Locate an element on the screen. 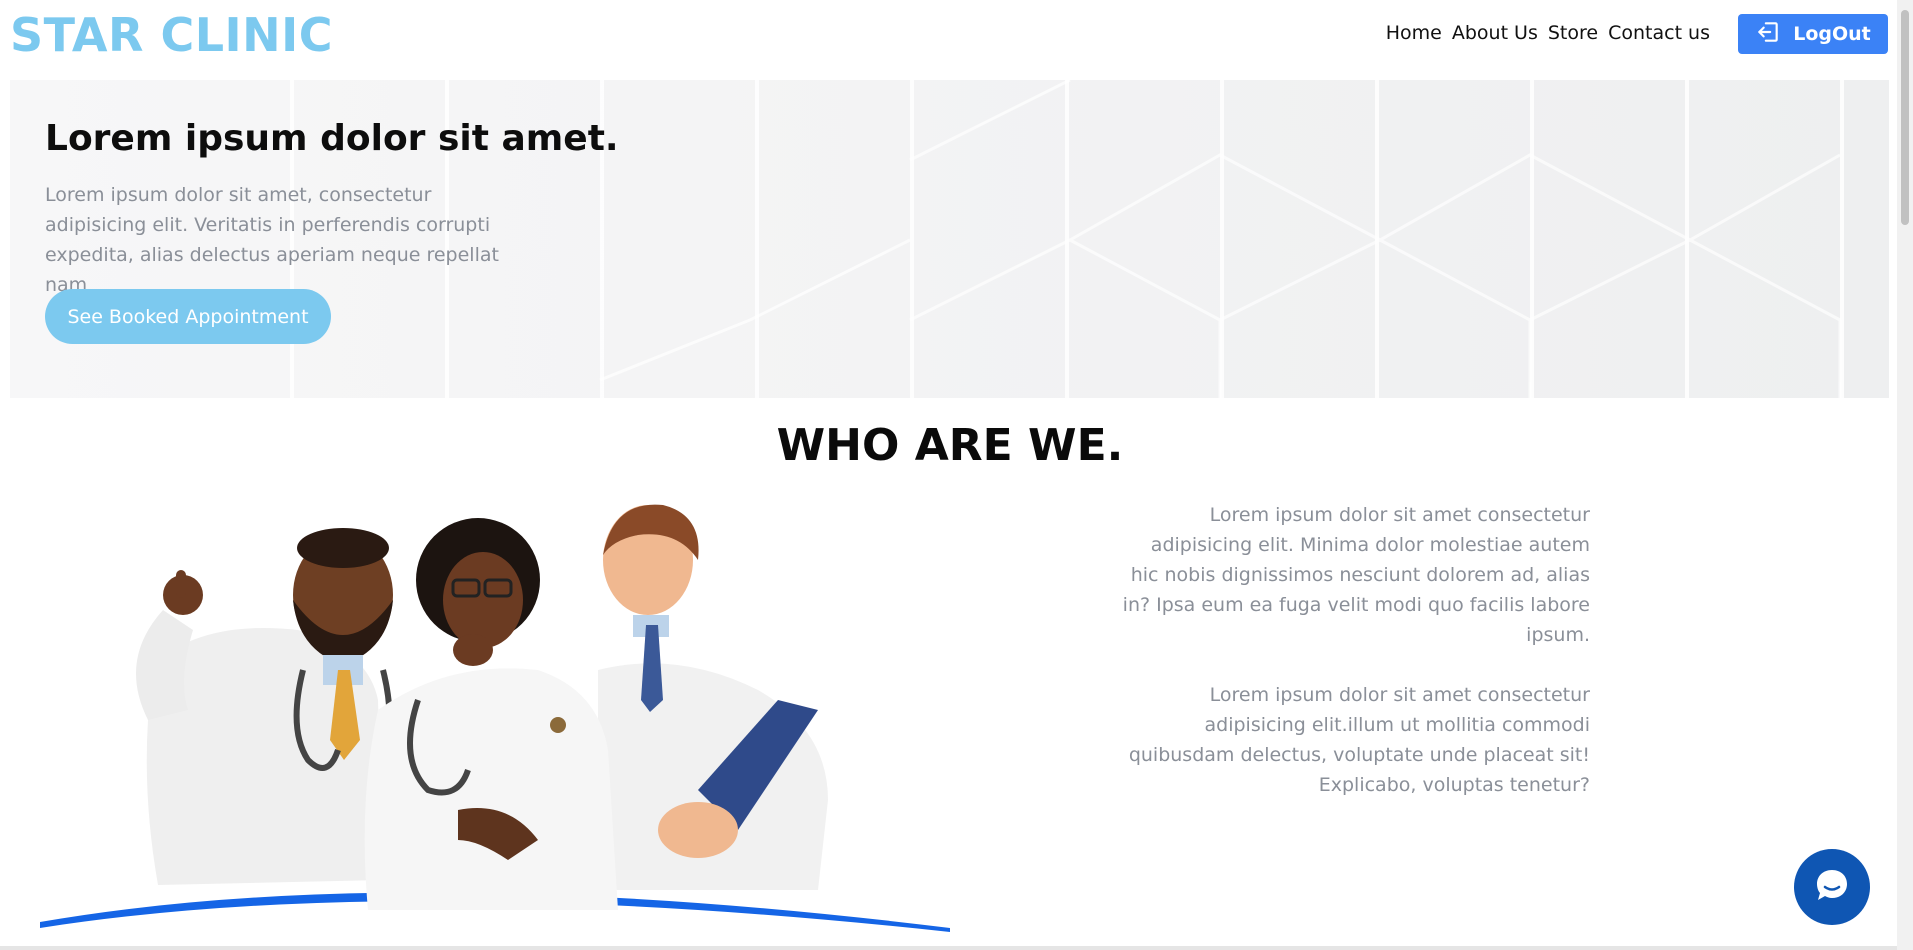 The height and width of the screenshot is (950, 1913). doctor-middle is located at coordinates (491, 714).